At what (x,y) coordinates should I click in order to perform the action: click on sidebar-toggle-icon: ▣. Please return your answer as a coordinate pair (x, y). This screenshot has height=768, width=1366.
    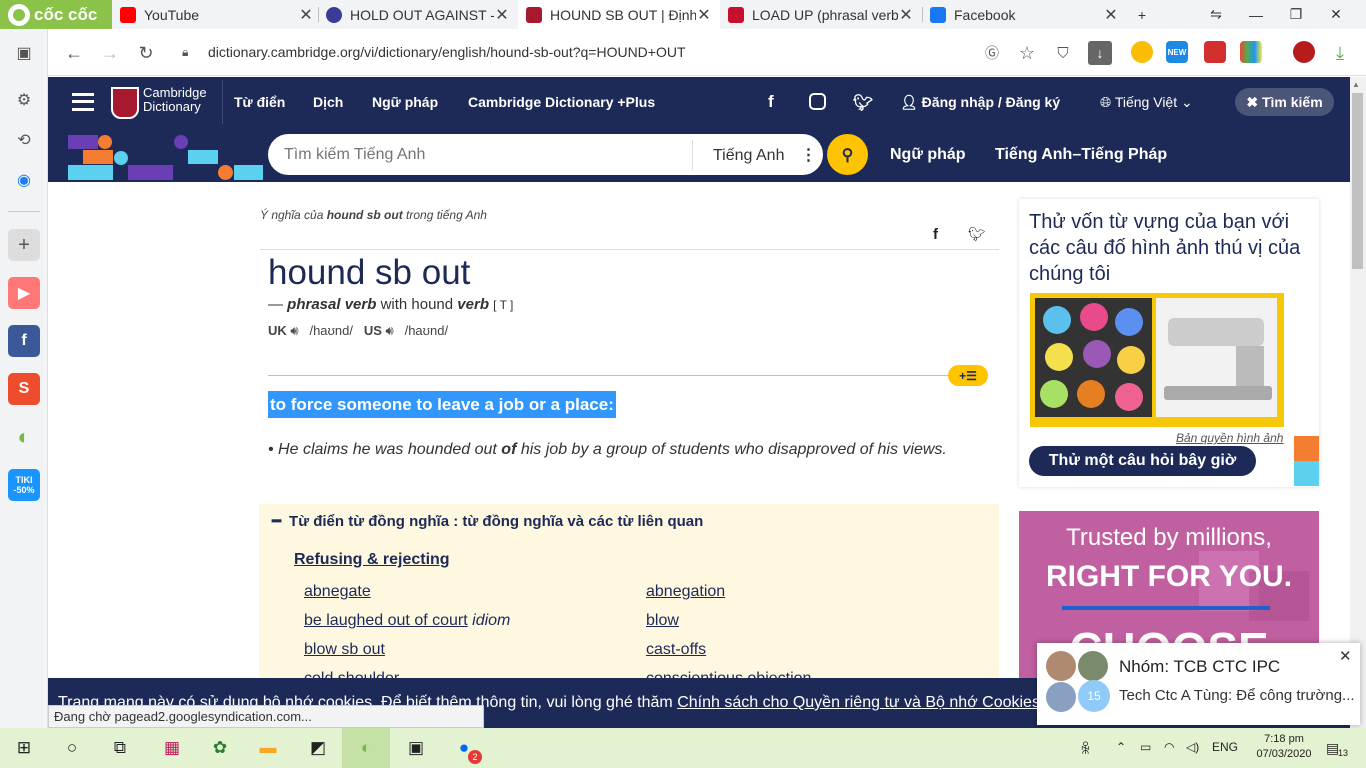
    Looking at the image, I should click on (24, 53).